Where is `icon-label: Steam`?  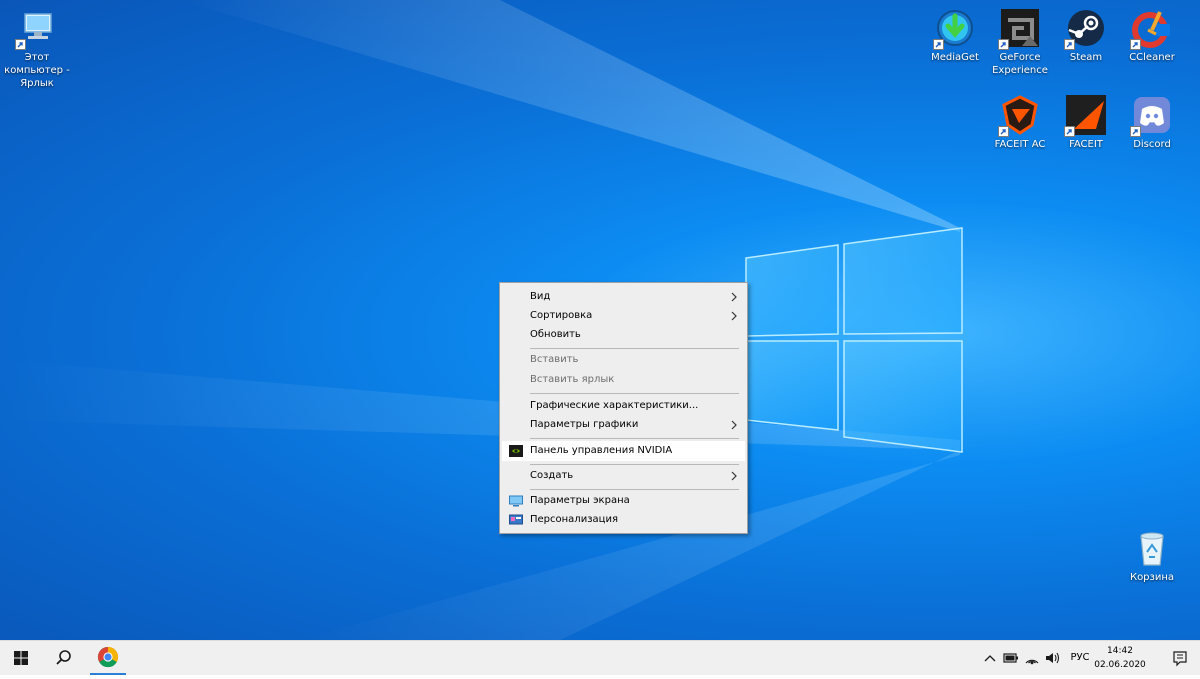
icon-label: Steam is located at coordinates (1086, 57).